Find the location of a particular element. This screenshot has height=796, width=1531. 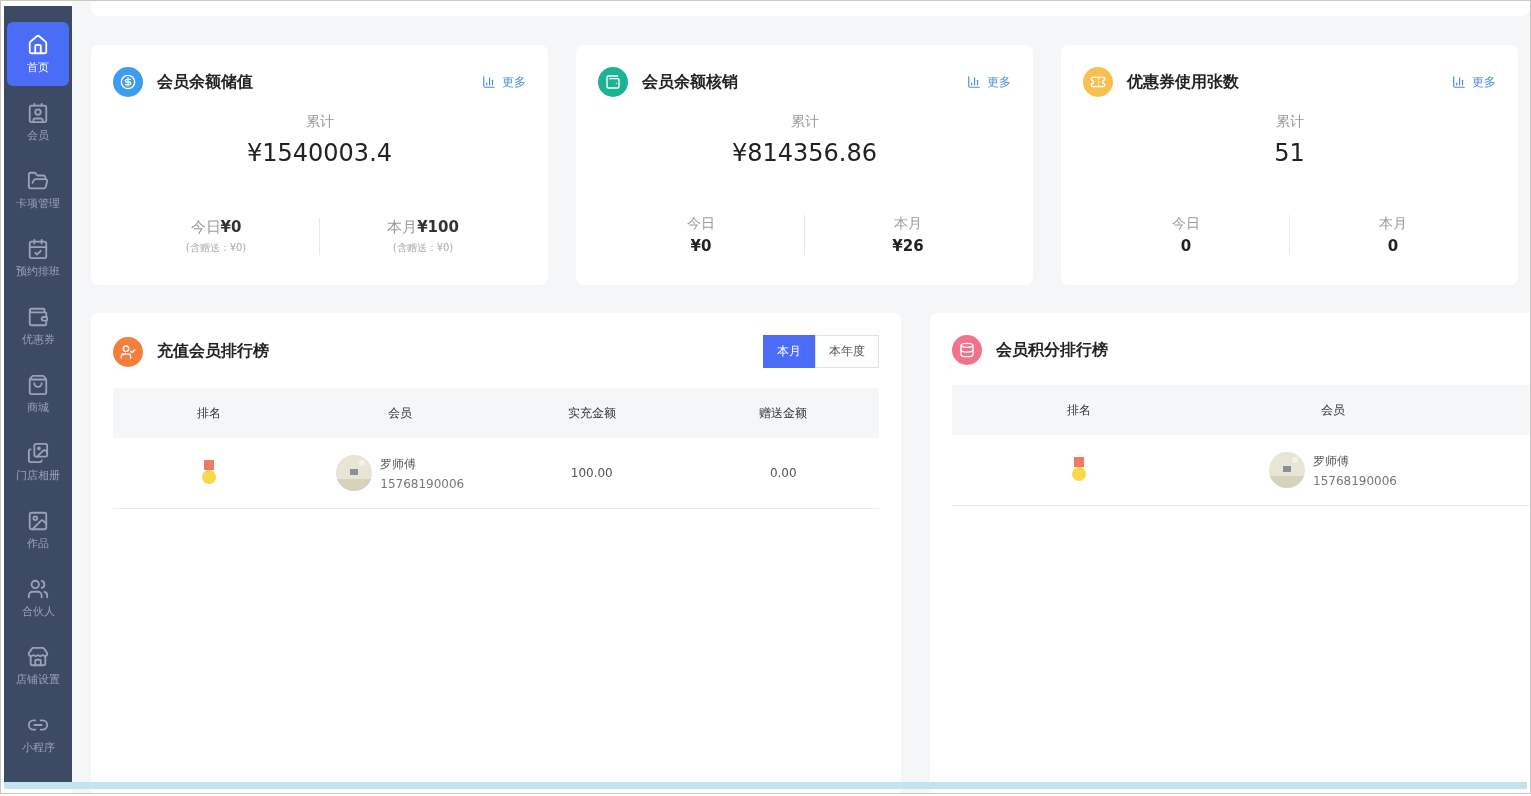

sidebar-item: 商城 is located at coordinates (38, 394).